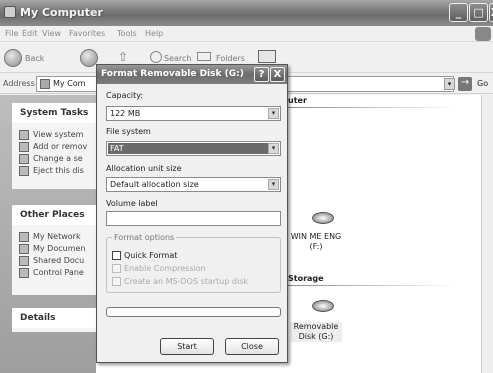 The height and width of the screenshot is (373, 493). I want to click on documents-icon, so click(24, 249).